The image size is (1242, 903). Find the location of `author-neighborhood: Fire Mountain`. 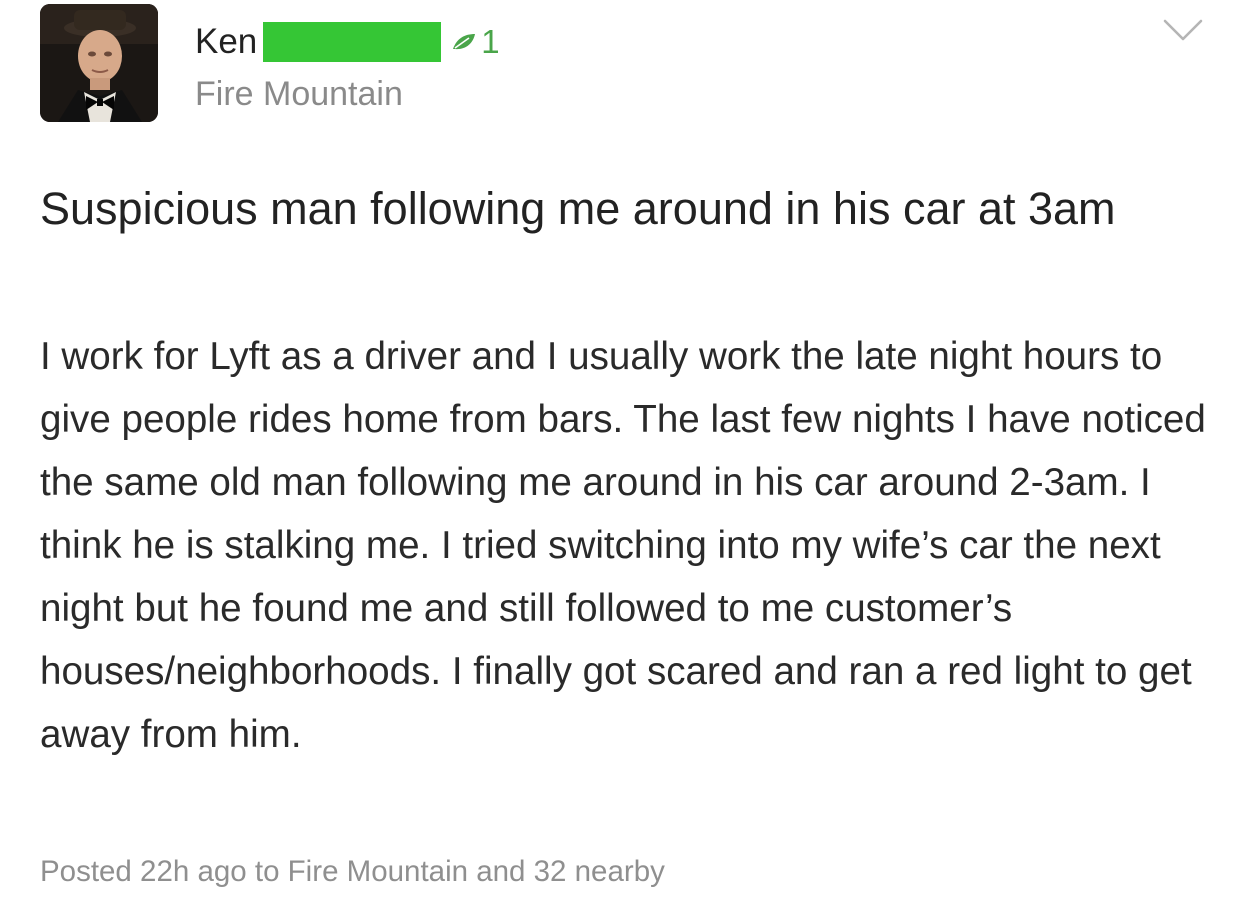

author-neighborhood: Fire Mountain is located at coordinates (299, 94).